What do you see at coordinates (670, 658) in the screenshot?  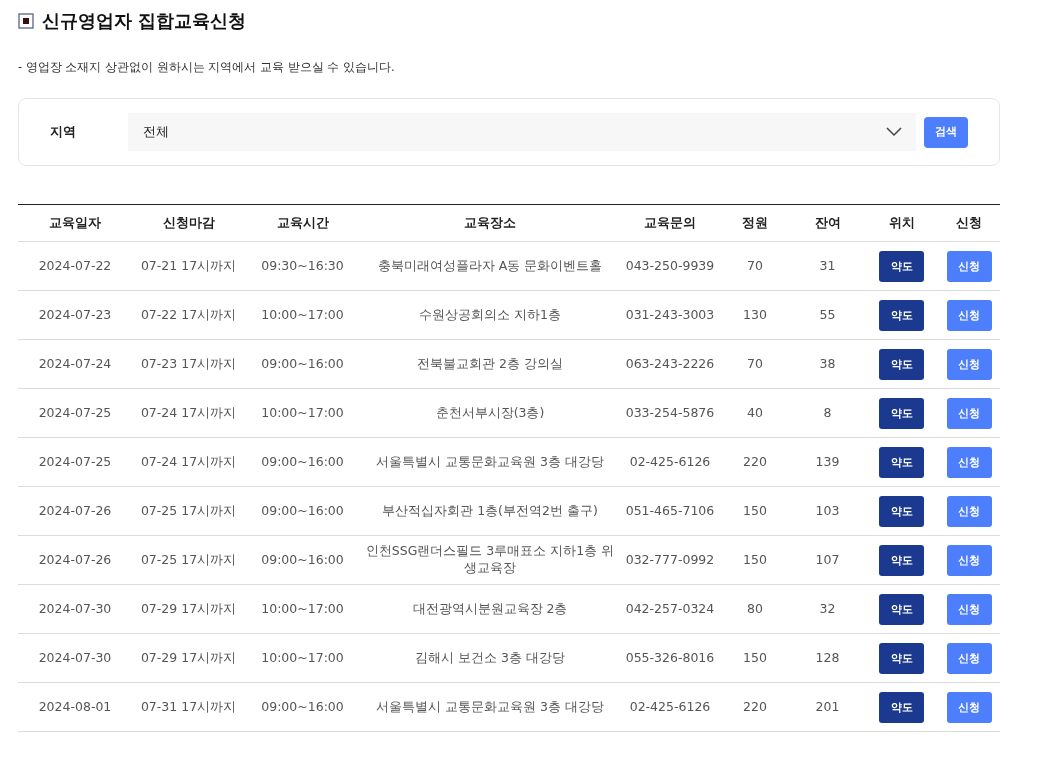 I see `table-cell: 055-326-8016` at bounding box center [670, 658].